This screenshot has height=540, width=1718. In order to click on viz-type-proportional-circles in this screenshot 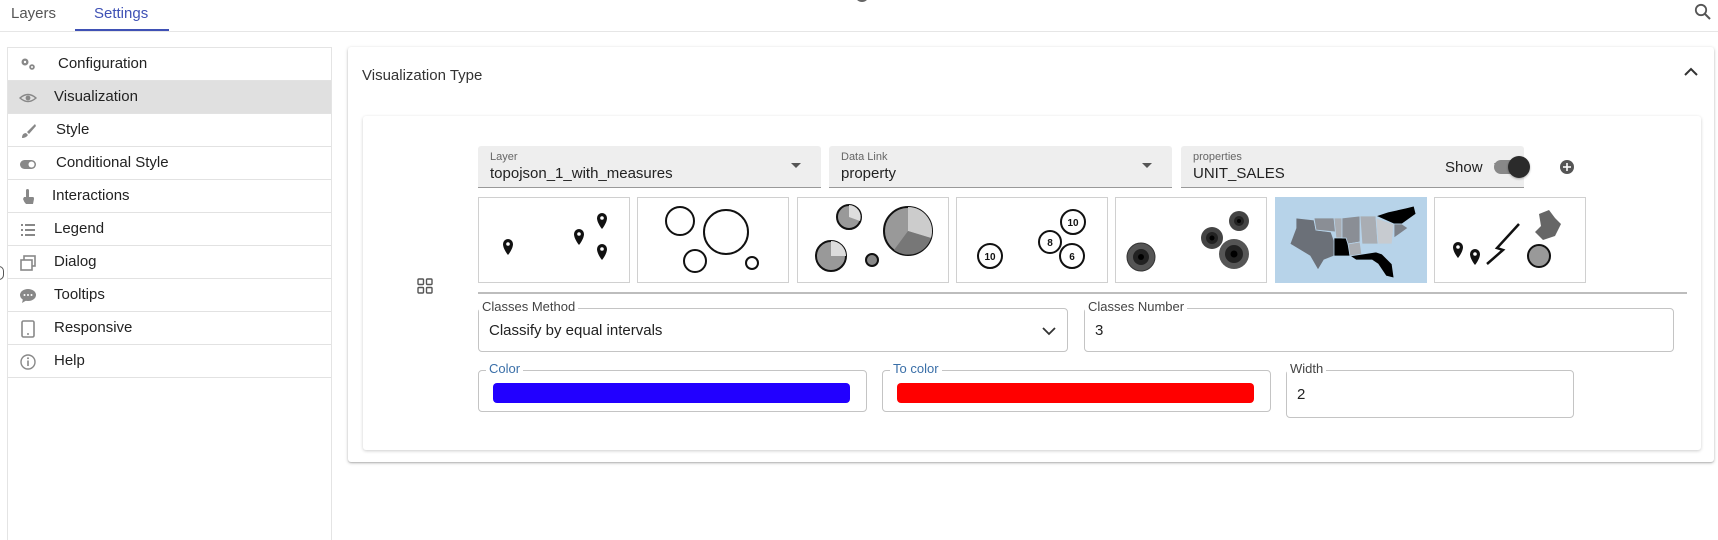, I will do `click(713, 240)`.